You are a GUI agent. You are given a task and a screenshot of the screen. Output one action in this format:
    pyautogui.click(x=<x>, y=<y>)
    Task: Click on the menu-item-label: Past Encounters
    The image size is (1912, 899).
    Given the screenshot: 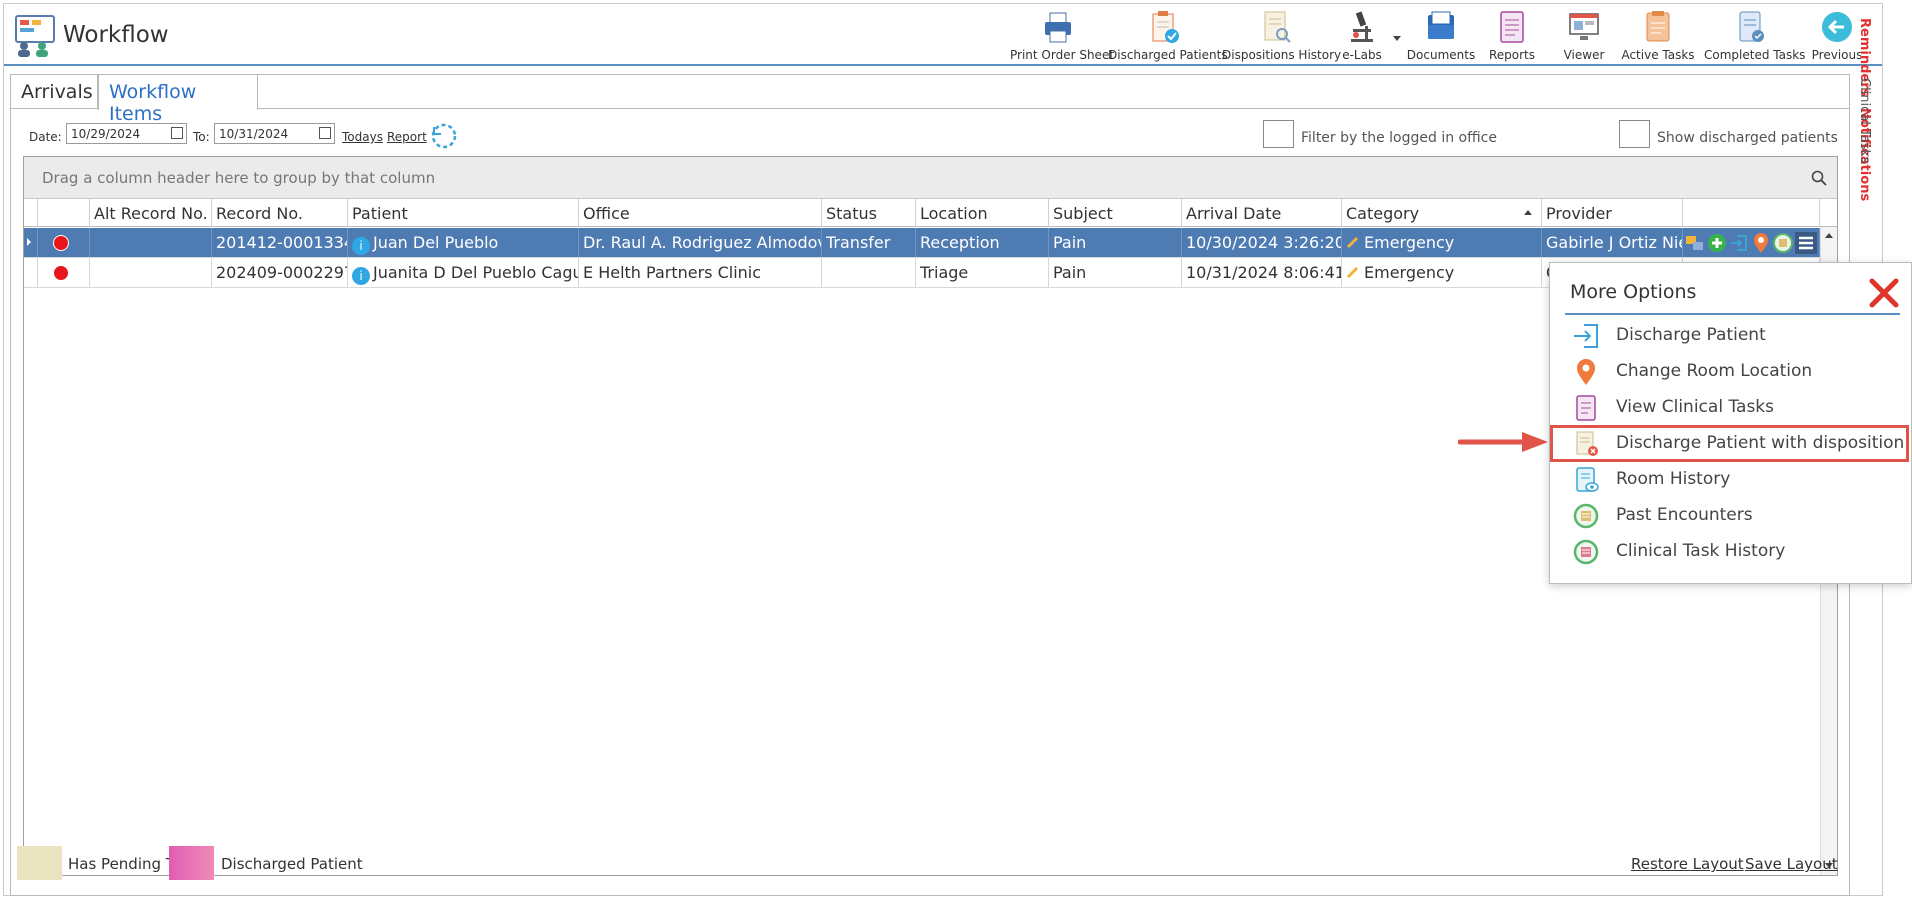 What is the action you would take?
    pyautogui.click(x=1684, y=515)
    